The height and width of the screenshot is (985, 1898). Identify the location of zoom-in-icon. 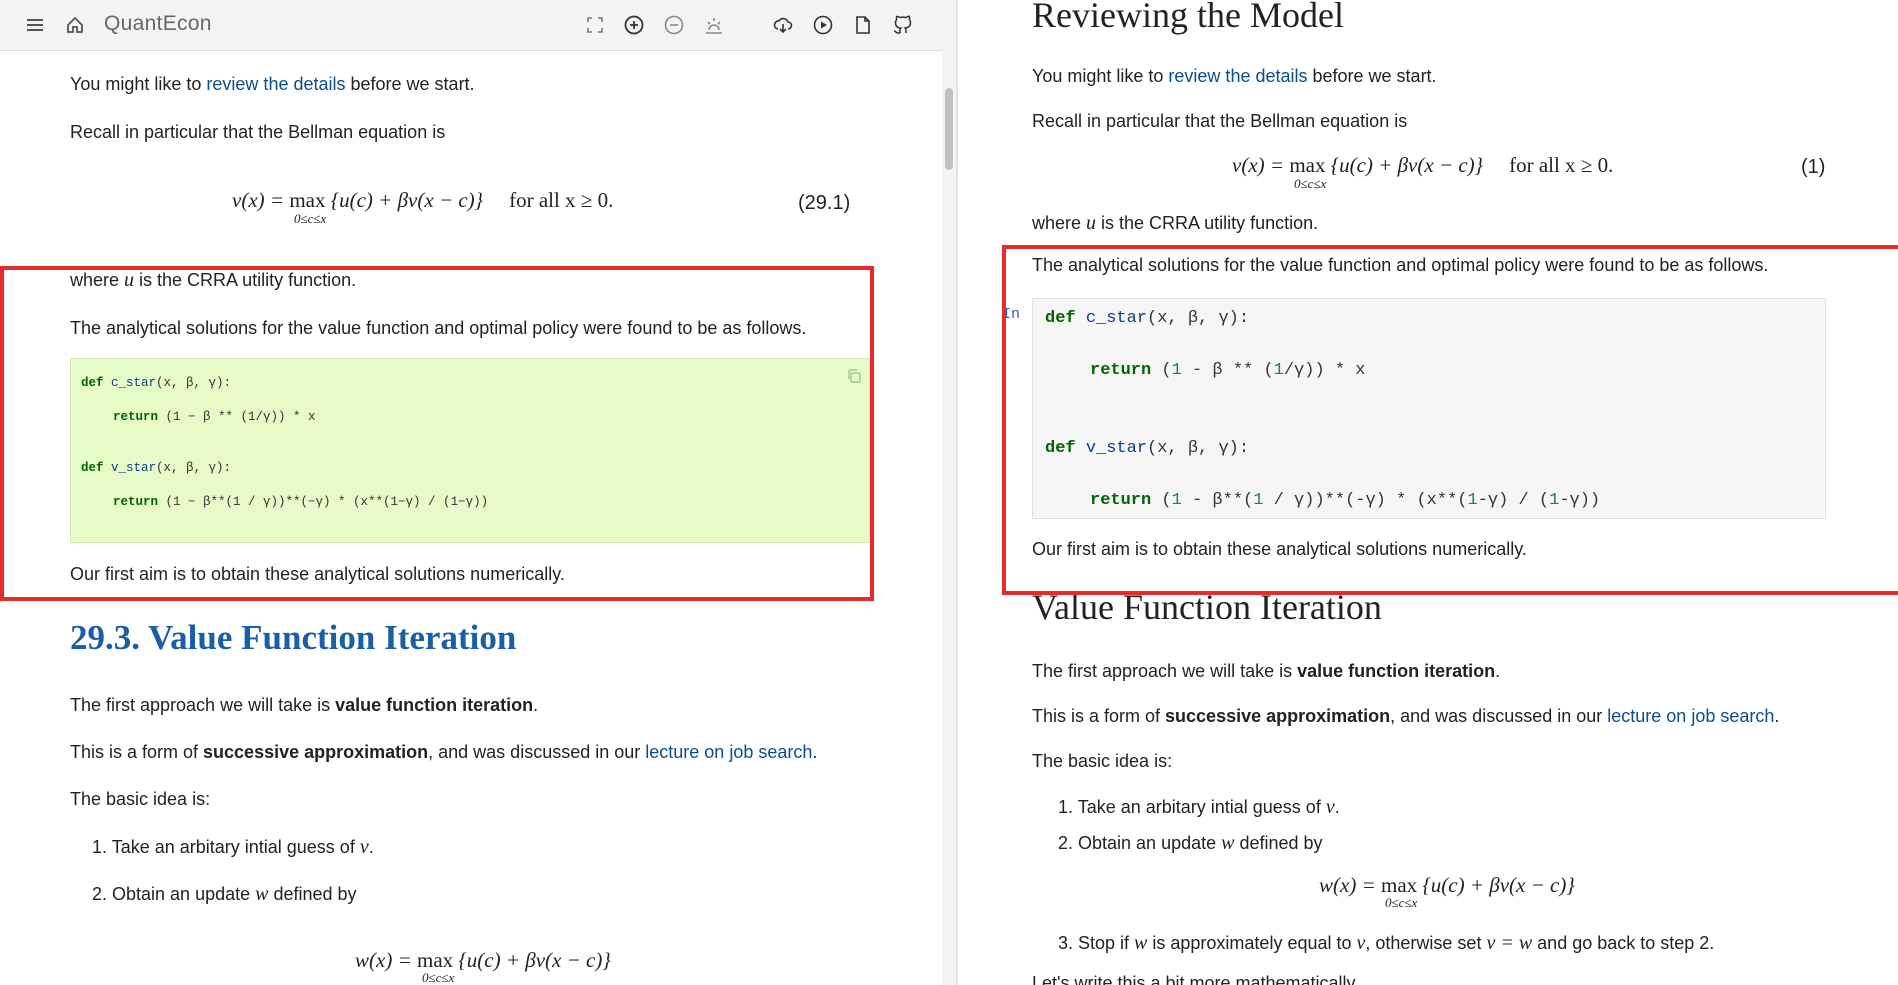
(634, 25).